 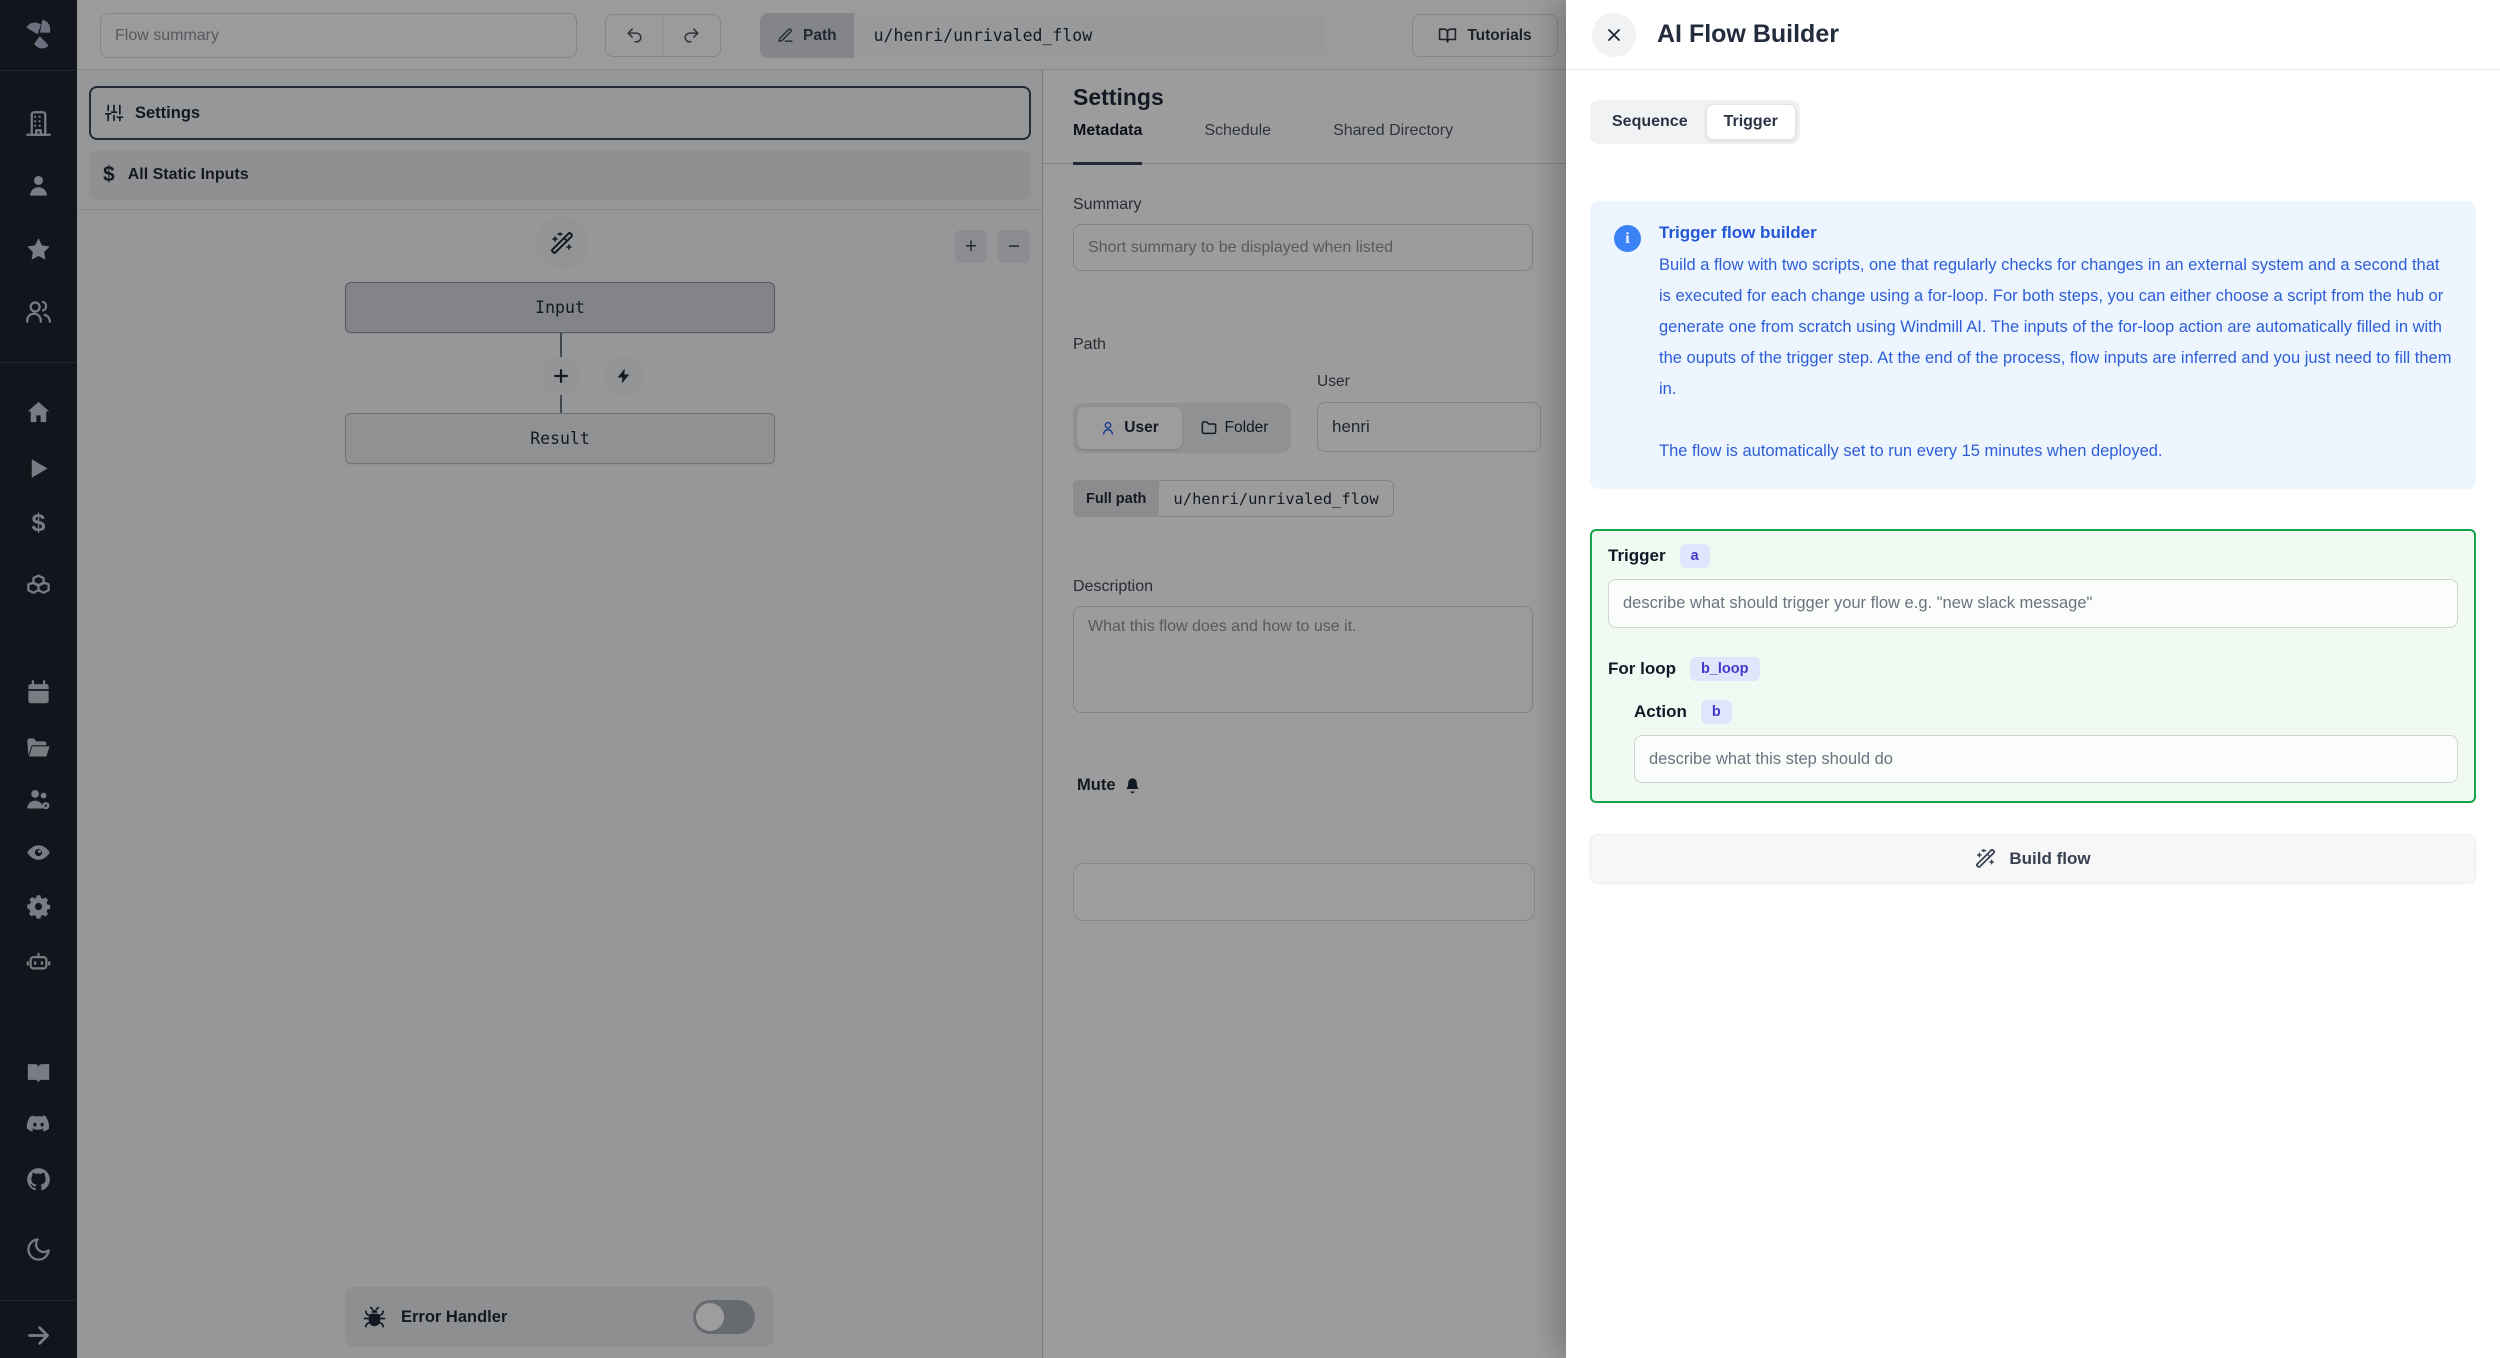 I want to click on tab-trigger: Trigger, so click(x=1750, y=122).